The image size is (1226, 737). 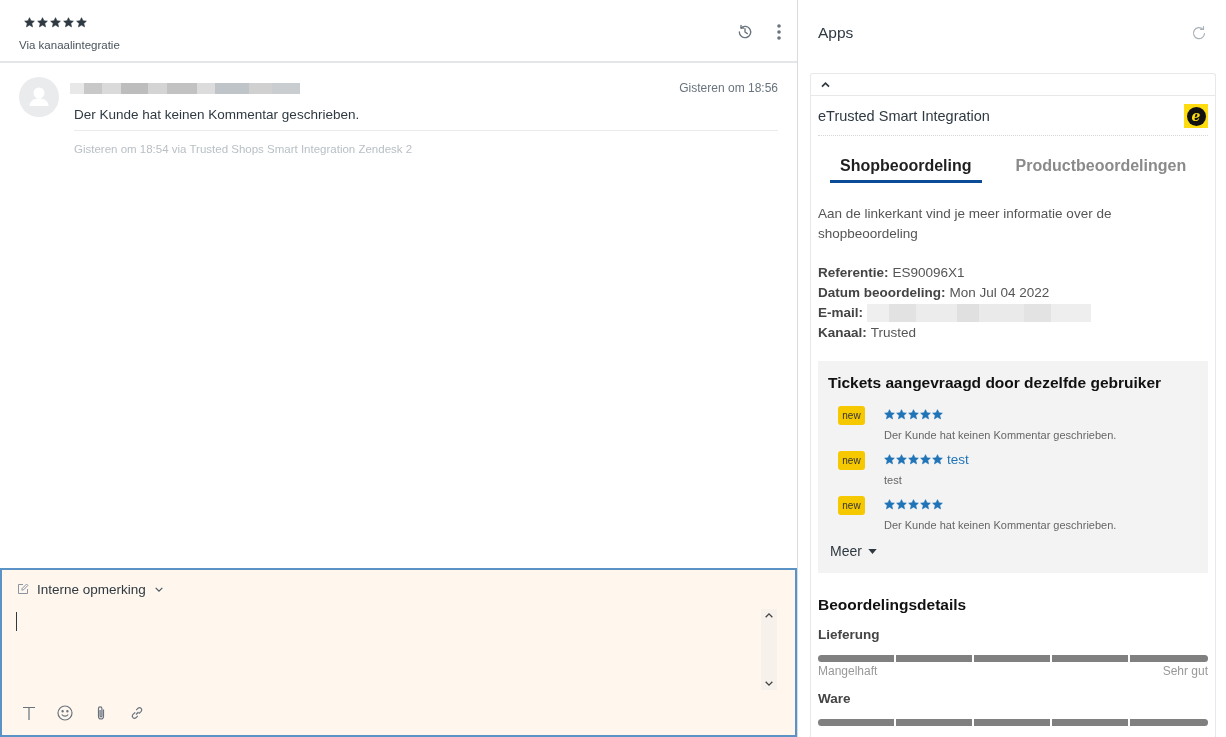 What do you see at coordinates (769, 649) in the screenshot?
I see `scrollbar` at bounding box center [769, 649].